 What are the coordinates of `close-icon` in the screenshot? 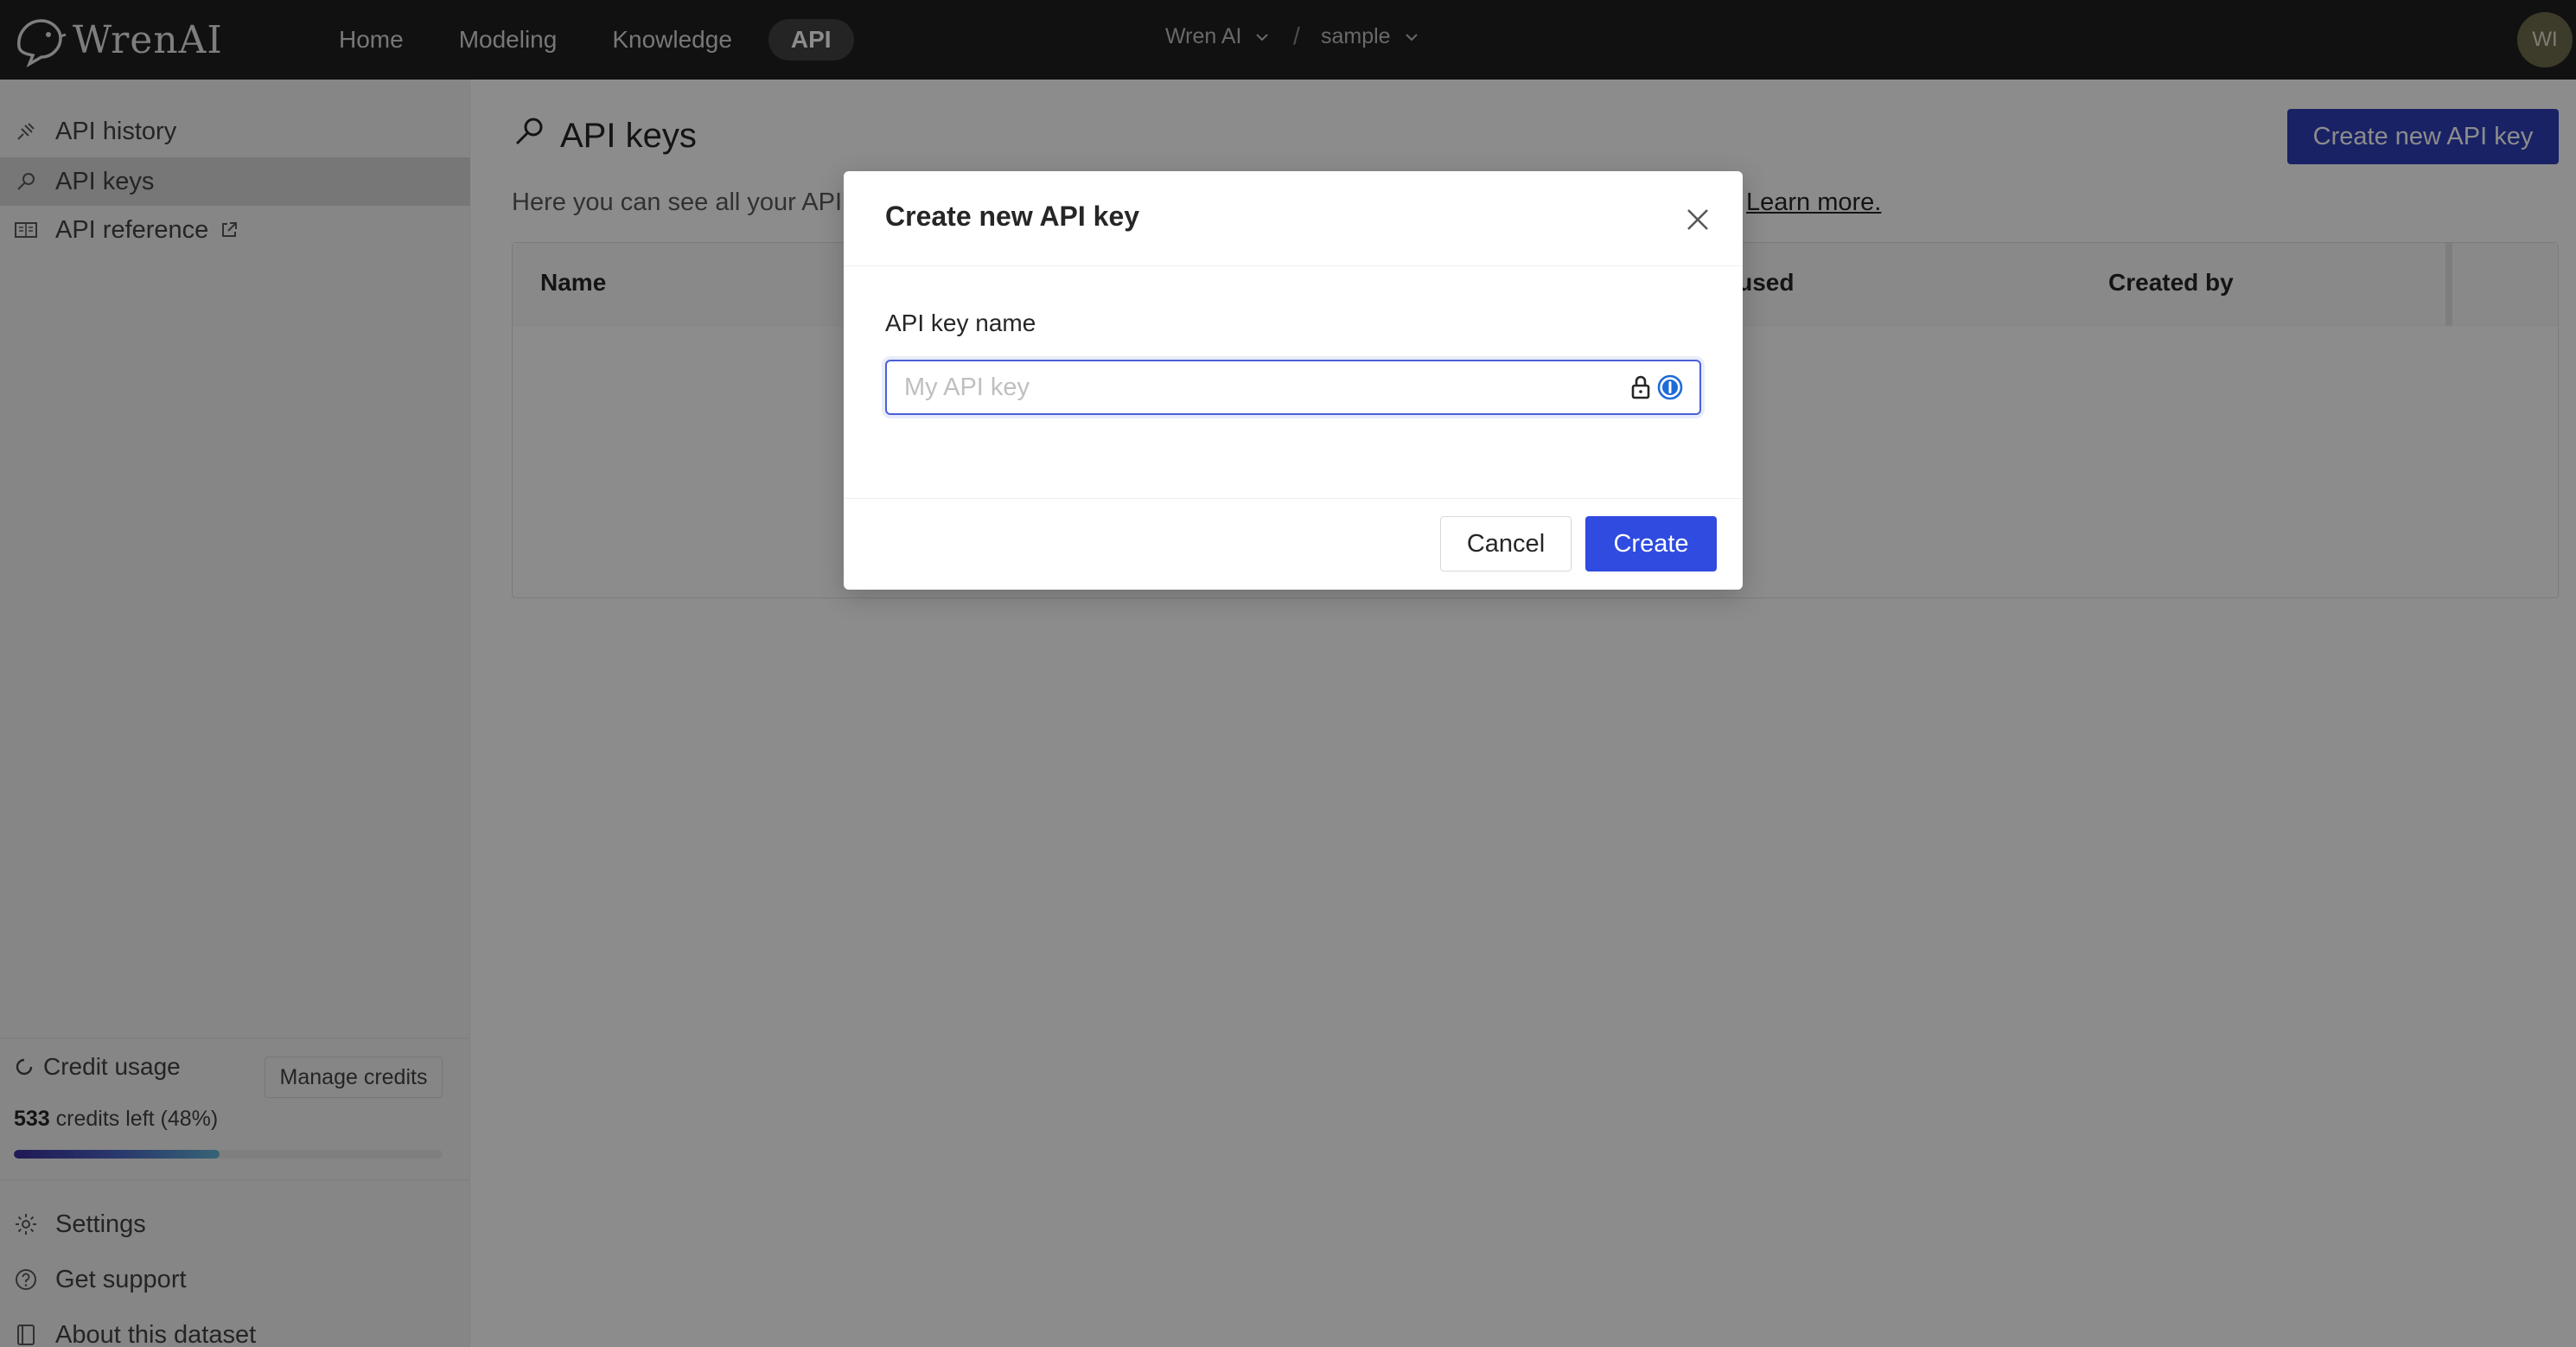 It's located at (1697, 220).